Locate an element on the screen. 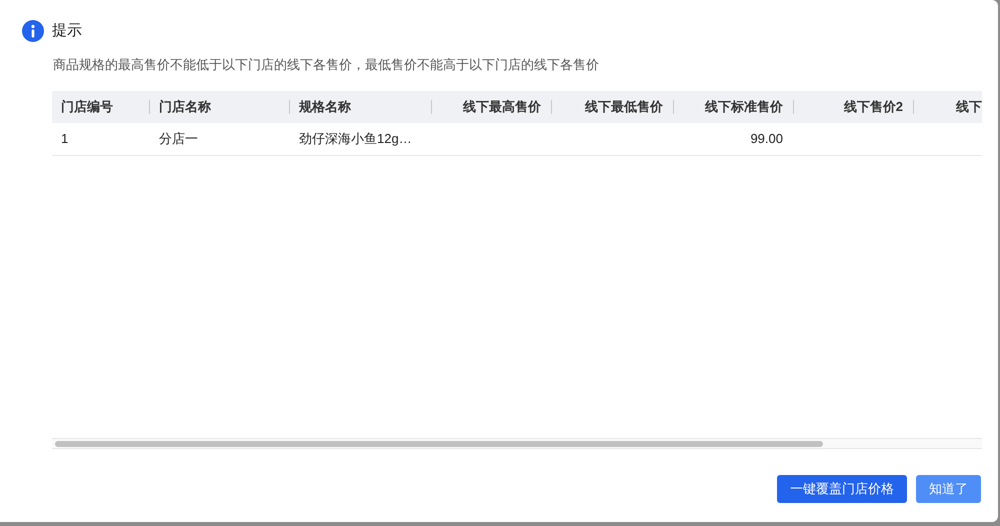  column-header: 线下 is located at coordinates (968, 107).